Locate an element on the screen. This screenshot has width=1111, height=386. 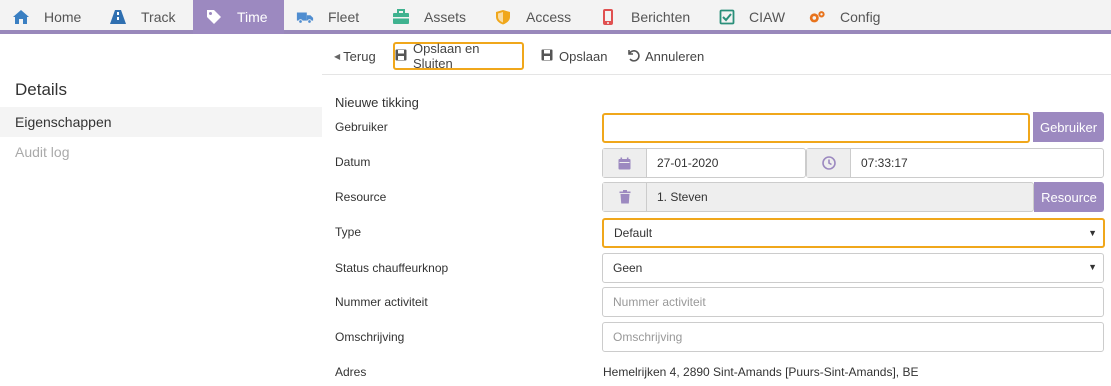
nav-assets-label: Assets is located at coordinates (445, 17).